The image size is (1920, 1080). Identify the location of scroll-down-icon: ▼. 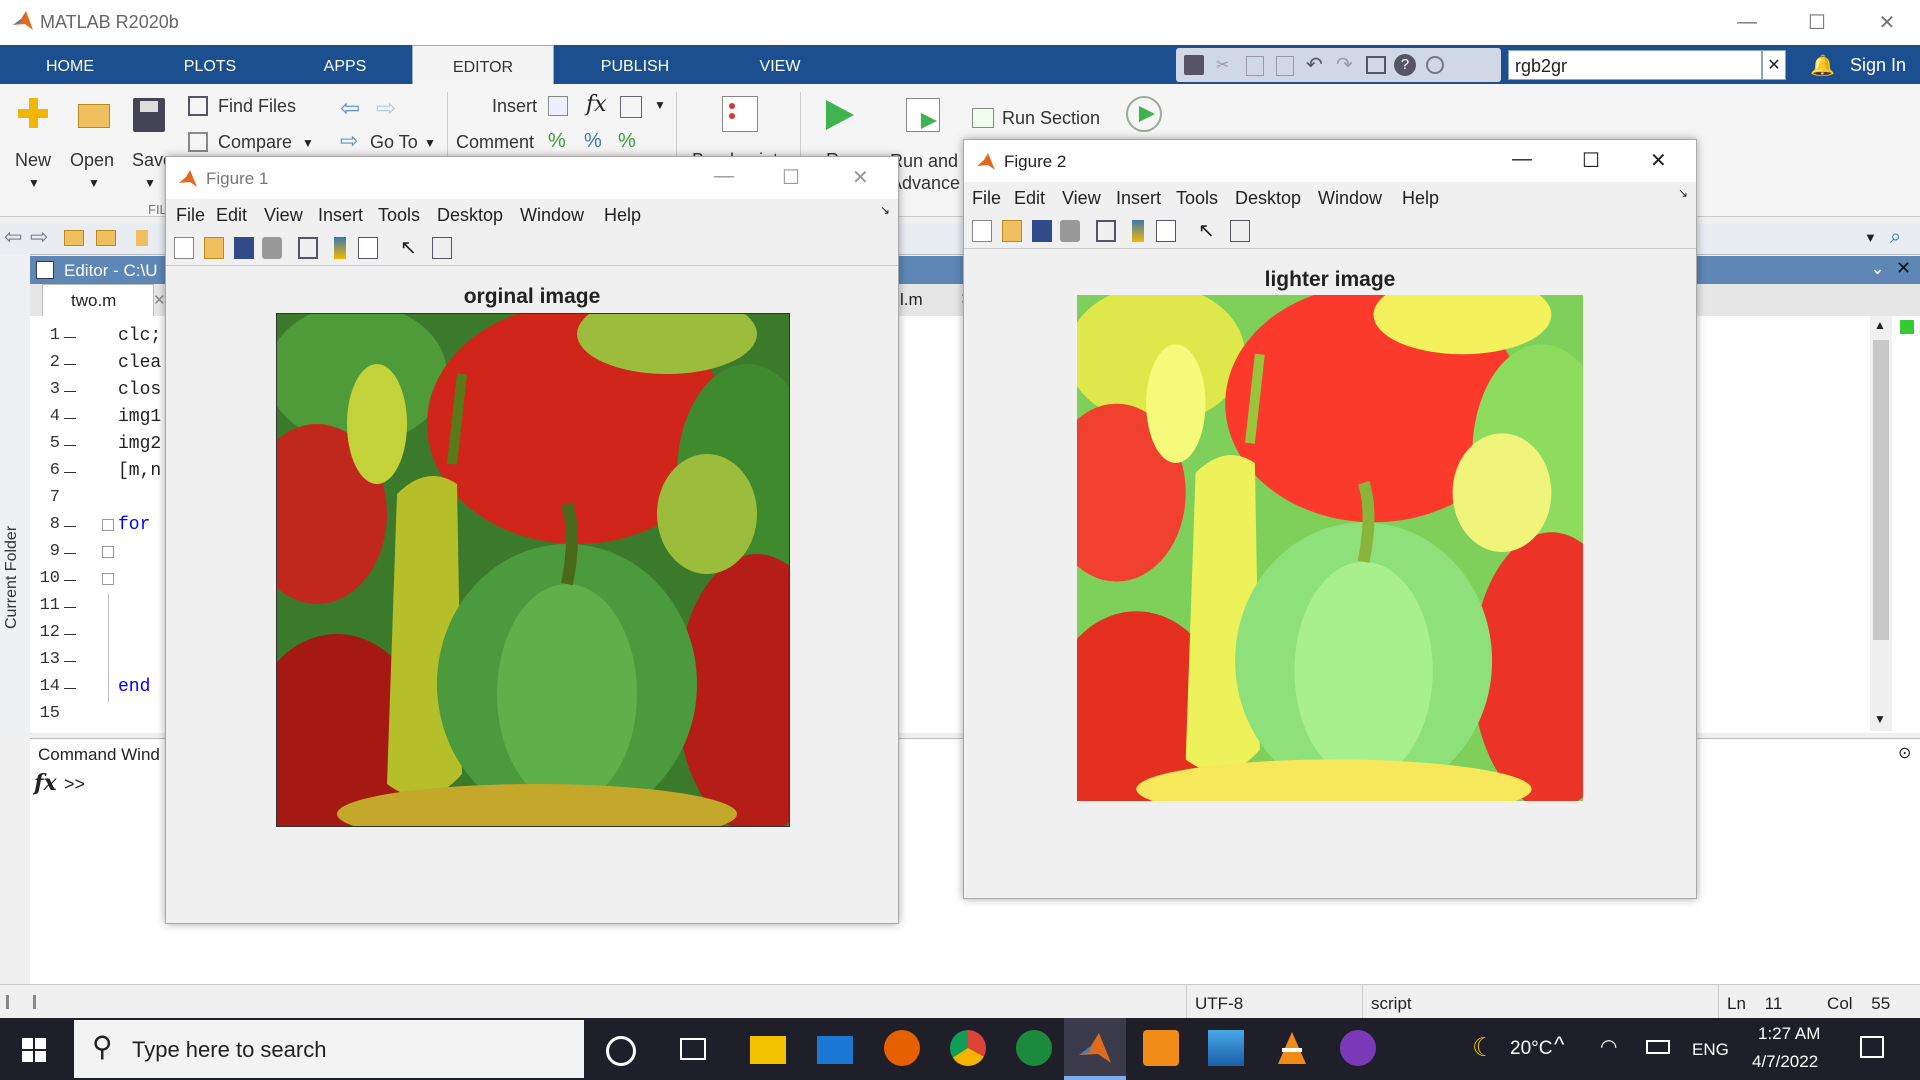
(1880, 719).